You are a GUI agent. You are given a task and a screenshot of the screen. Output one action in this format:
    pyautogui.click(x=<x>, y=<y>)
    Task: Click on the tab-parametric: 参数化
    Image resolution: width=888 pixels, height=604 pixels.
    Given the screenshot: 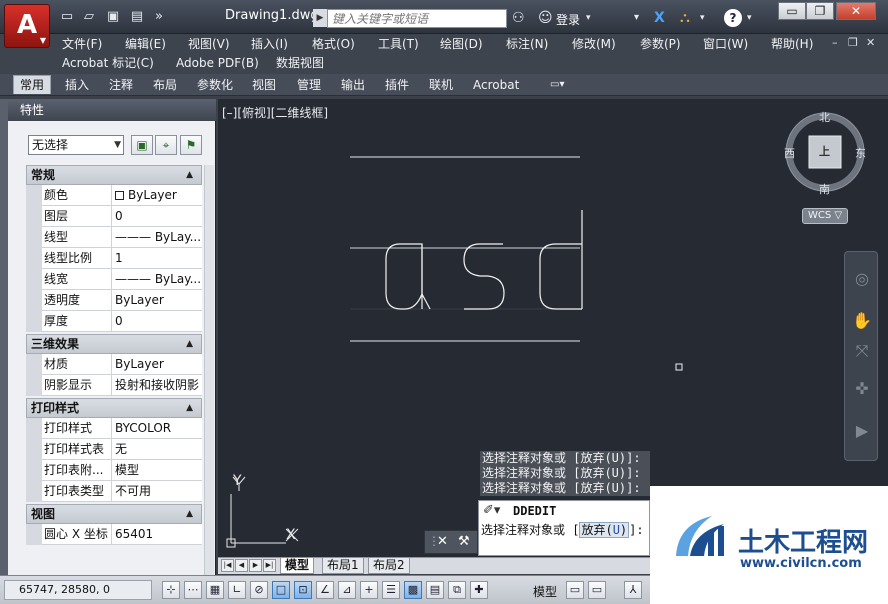 What is the action you would take?
    pyautogui.click(x=215, y=85)
    